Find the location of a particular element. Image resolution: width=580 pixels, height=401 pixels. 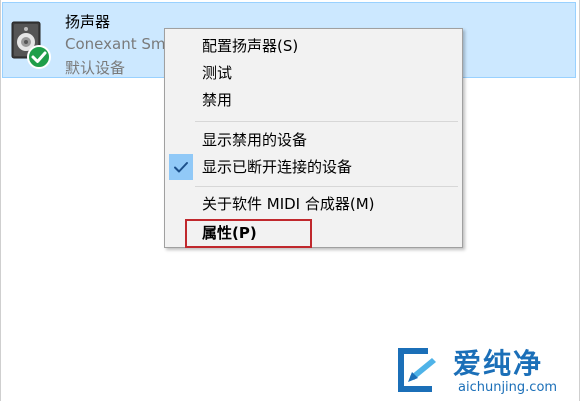

menu-item-label: 显示已断开连接的设备 is located at coordinates (277, 167).